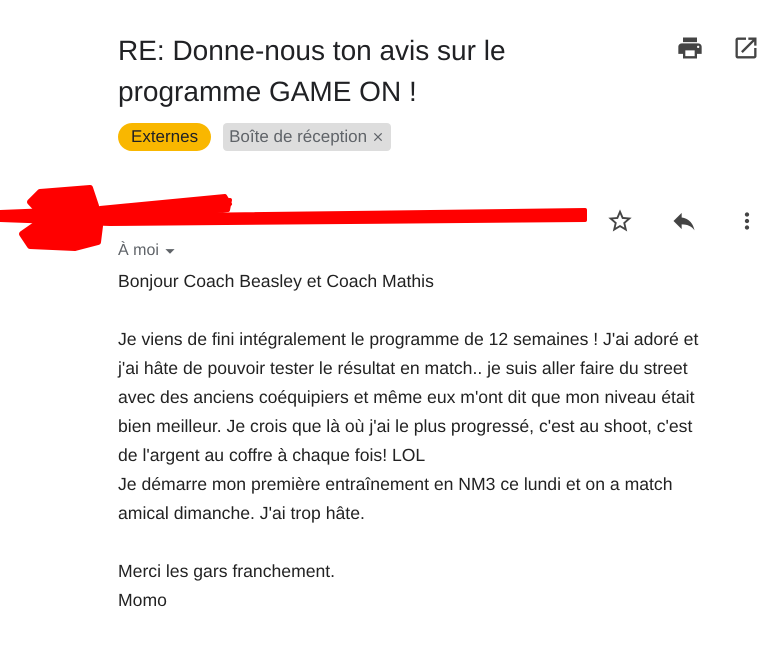 This screenshot has width=776, height=652. What do you see at coordinates (276, 281) in the screenshot?
I see `message-paragraph: Bonjour Coach Beasley et Coach Mathis` at bounding box center [276, 281].